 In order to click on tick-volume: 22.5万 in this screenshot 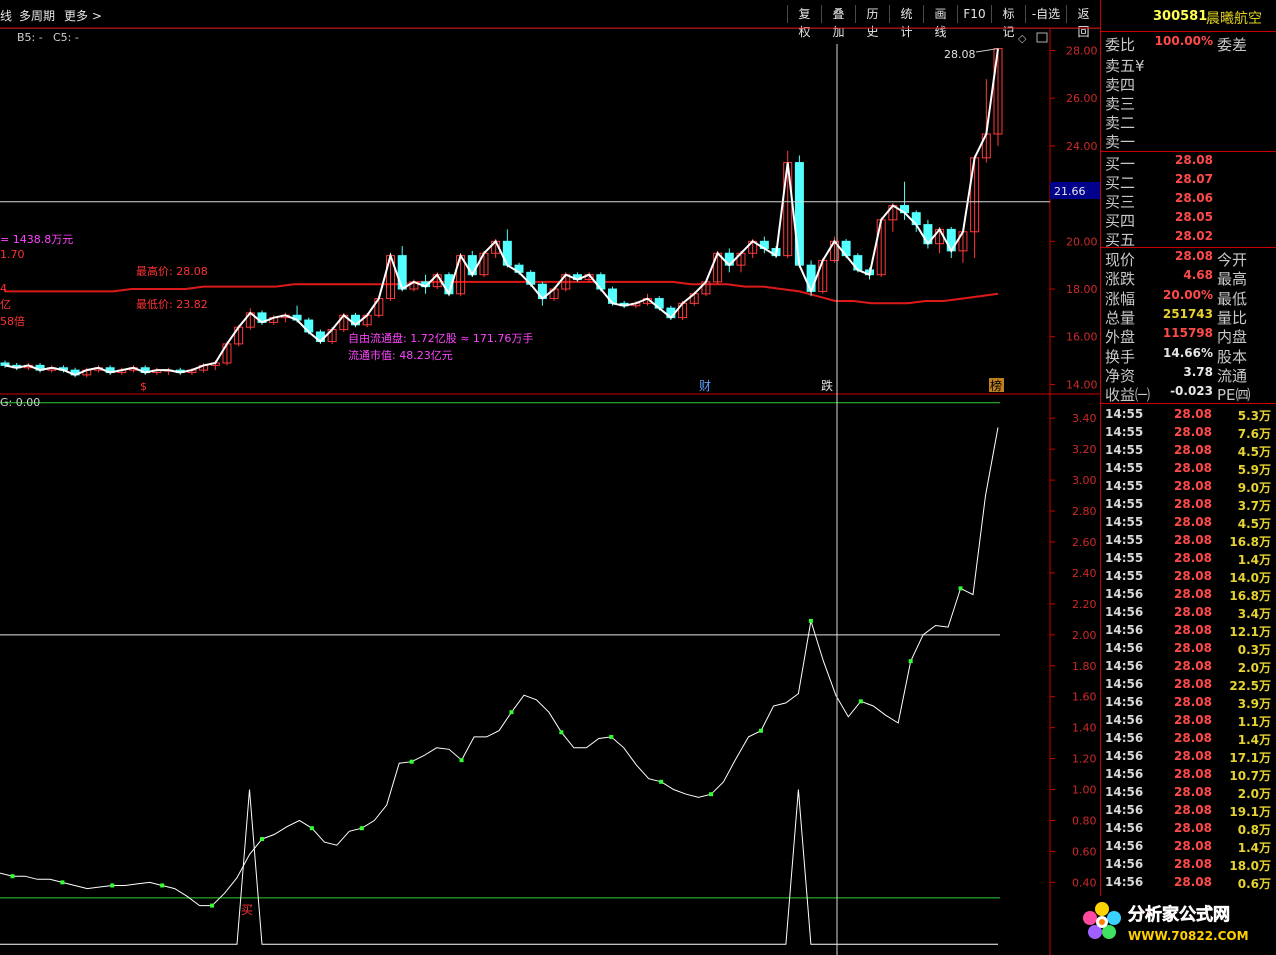, I will do `click(1250, 686)`.